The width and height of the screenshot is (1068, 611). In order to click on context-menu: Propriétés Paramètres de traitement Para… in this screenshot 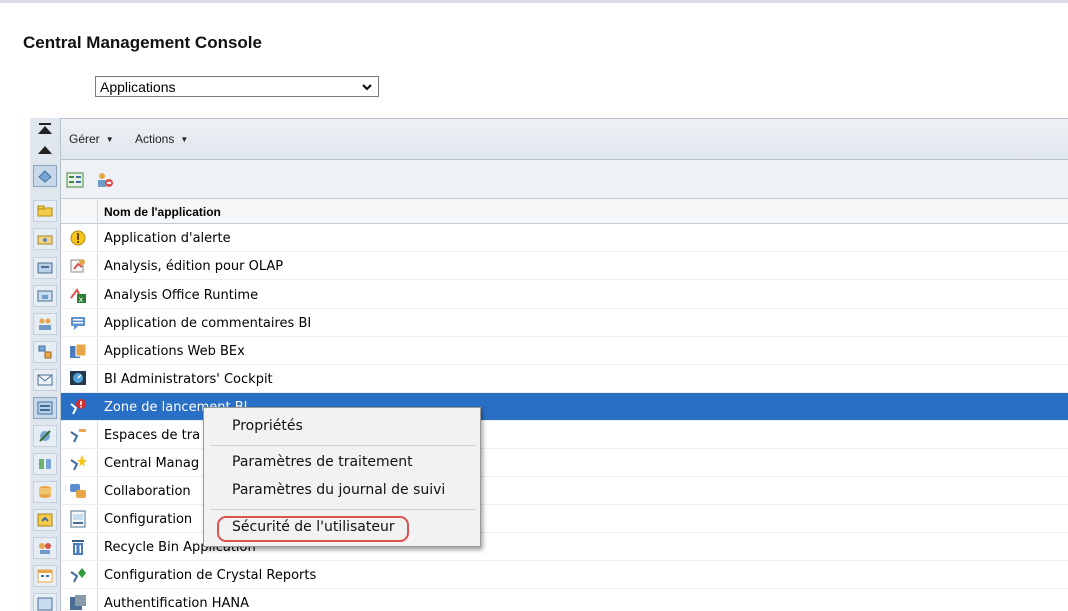, I will do `click(342, 477)`.